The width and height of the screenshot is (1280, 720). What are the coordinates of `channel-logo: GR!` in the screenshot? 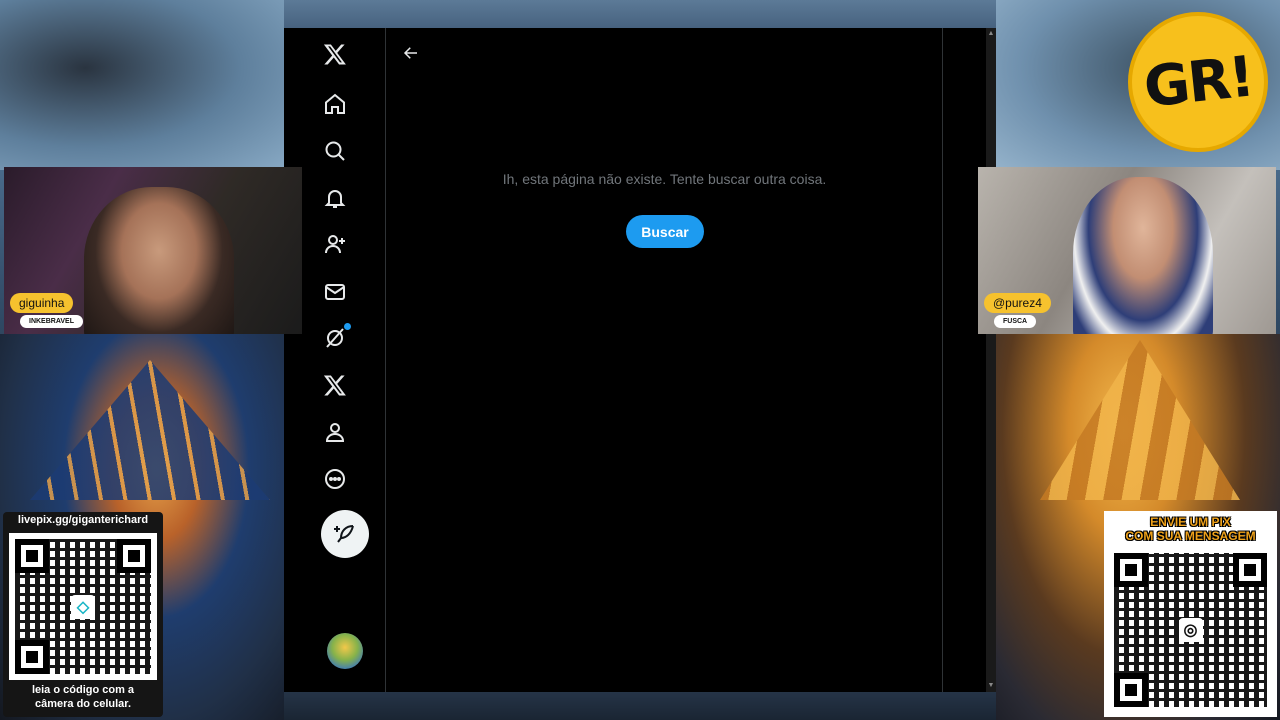 It's located at (1198, 82).